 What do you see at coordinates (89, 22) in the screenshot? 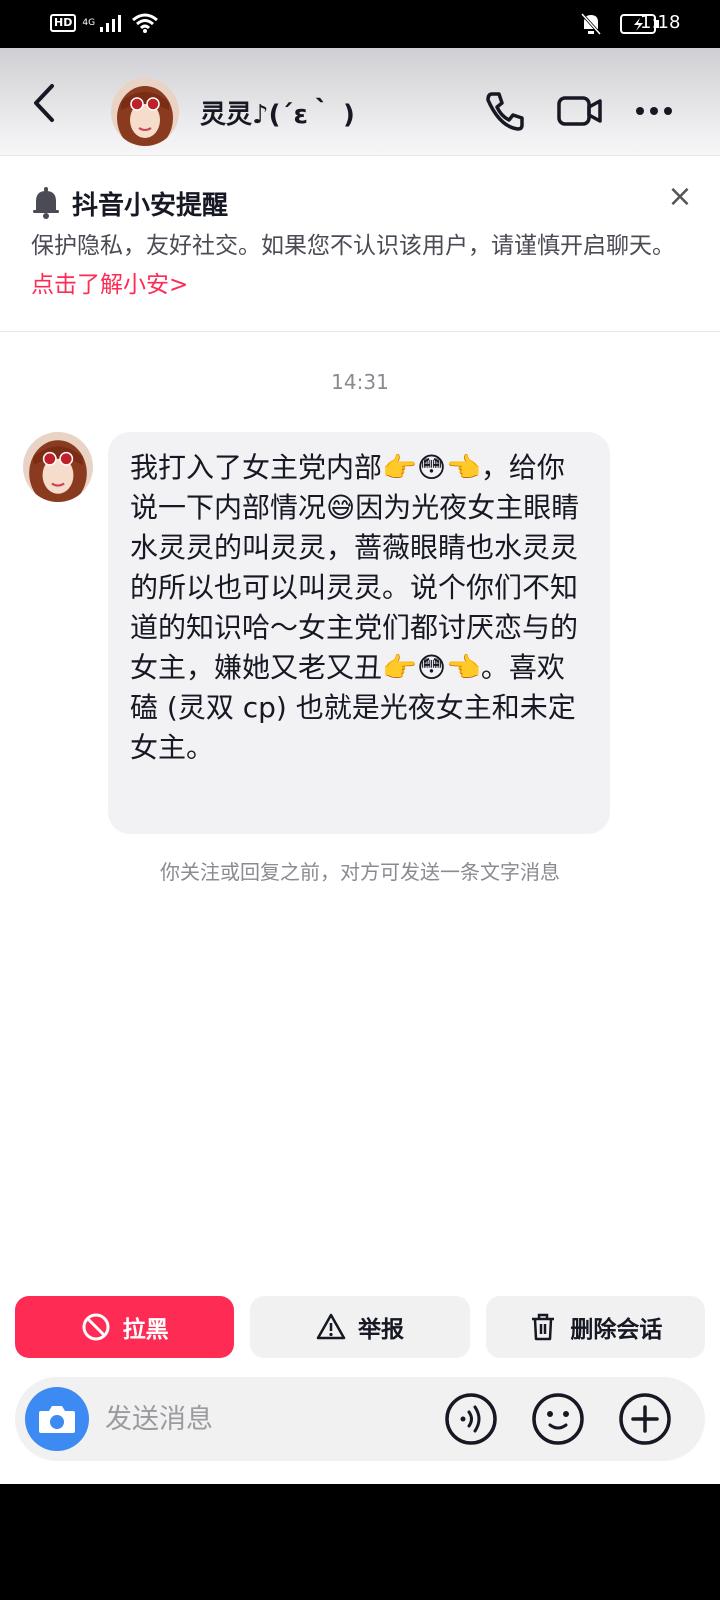
I see `network-label: 4G` at bounding box center [89, 22].